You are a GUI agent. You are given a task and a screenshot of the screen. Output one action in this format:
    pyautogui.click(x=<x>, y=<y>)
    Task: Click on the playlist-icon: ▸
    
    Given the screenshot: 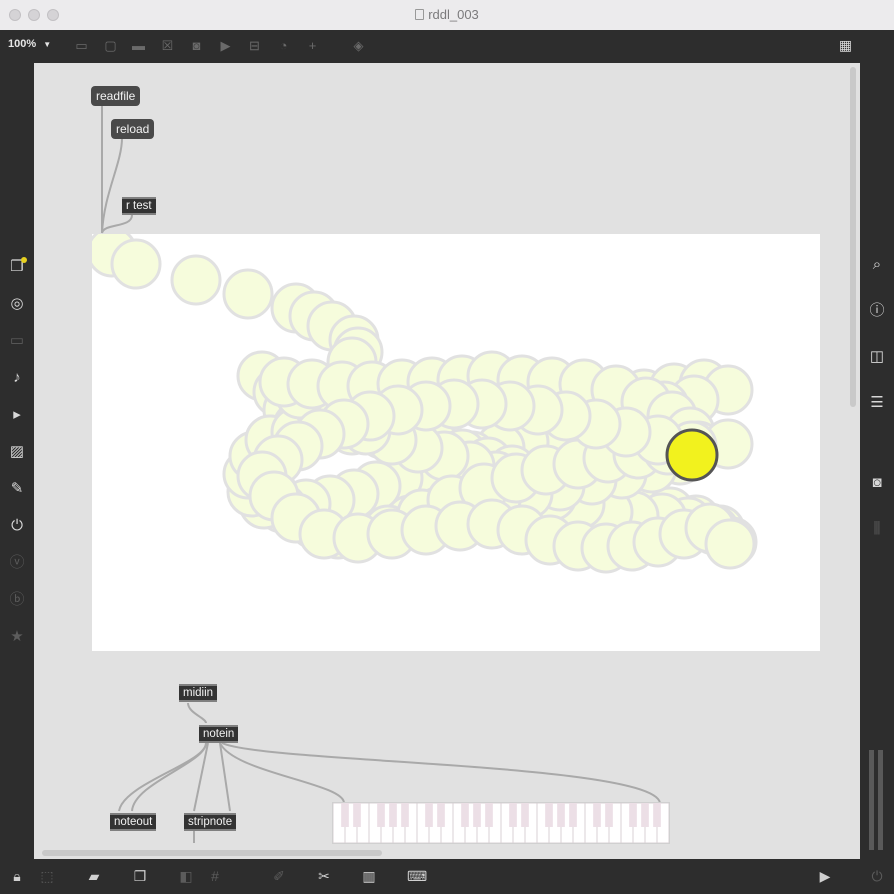 What is the action you would take?
    pyautogui.click(x=17, y=415)
    